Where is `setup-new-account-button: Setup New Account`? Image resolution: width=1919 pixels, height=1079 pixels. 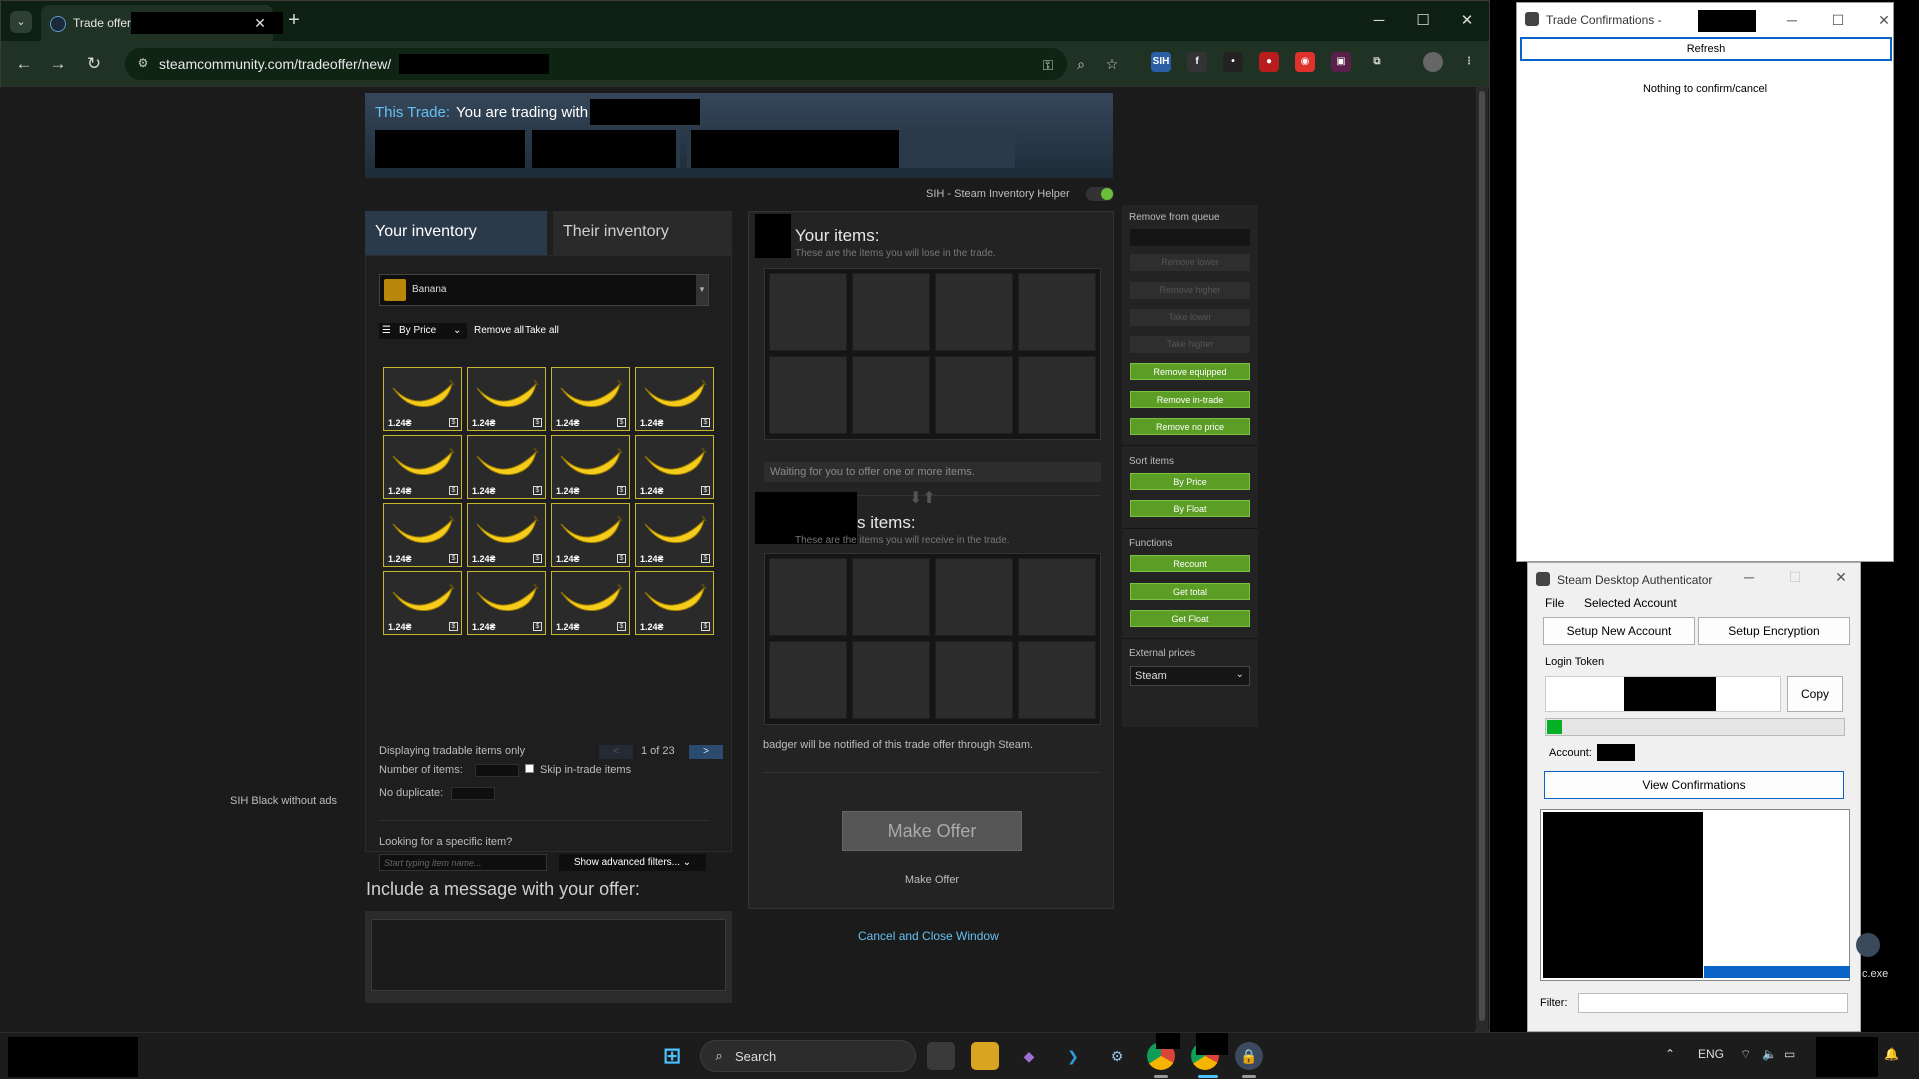 setup-new-account-button: Setup New Account is located at coordinates (1619, 631).